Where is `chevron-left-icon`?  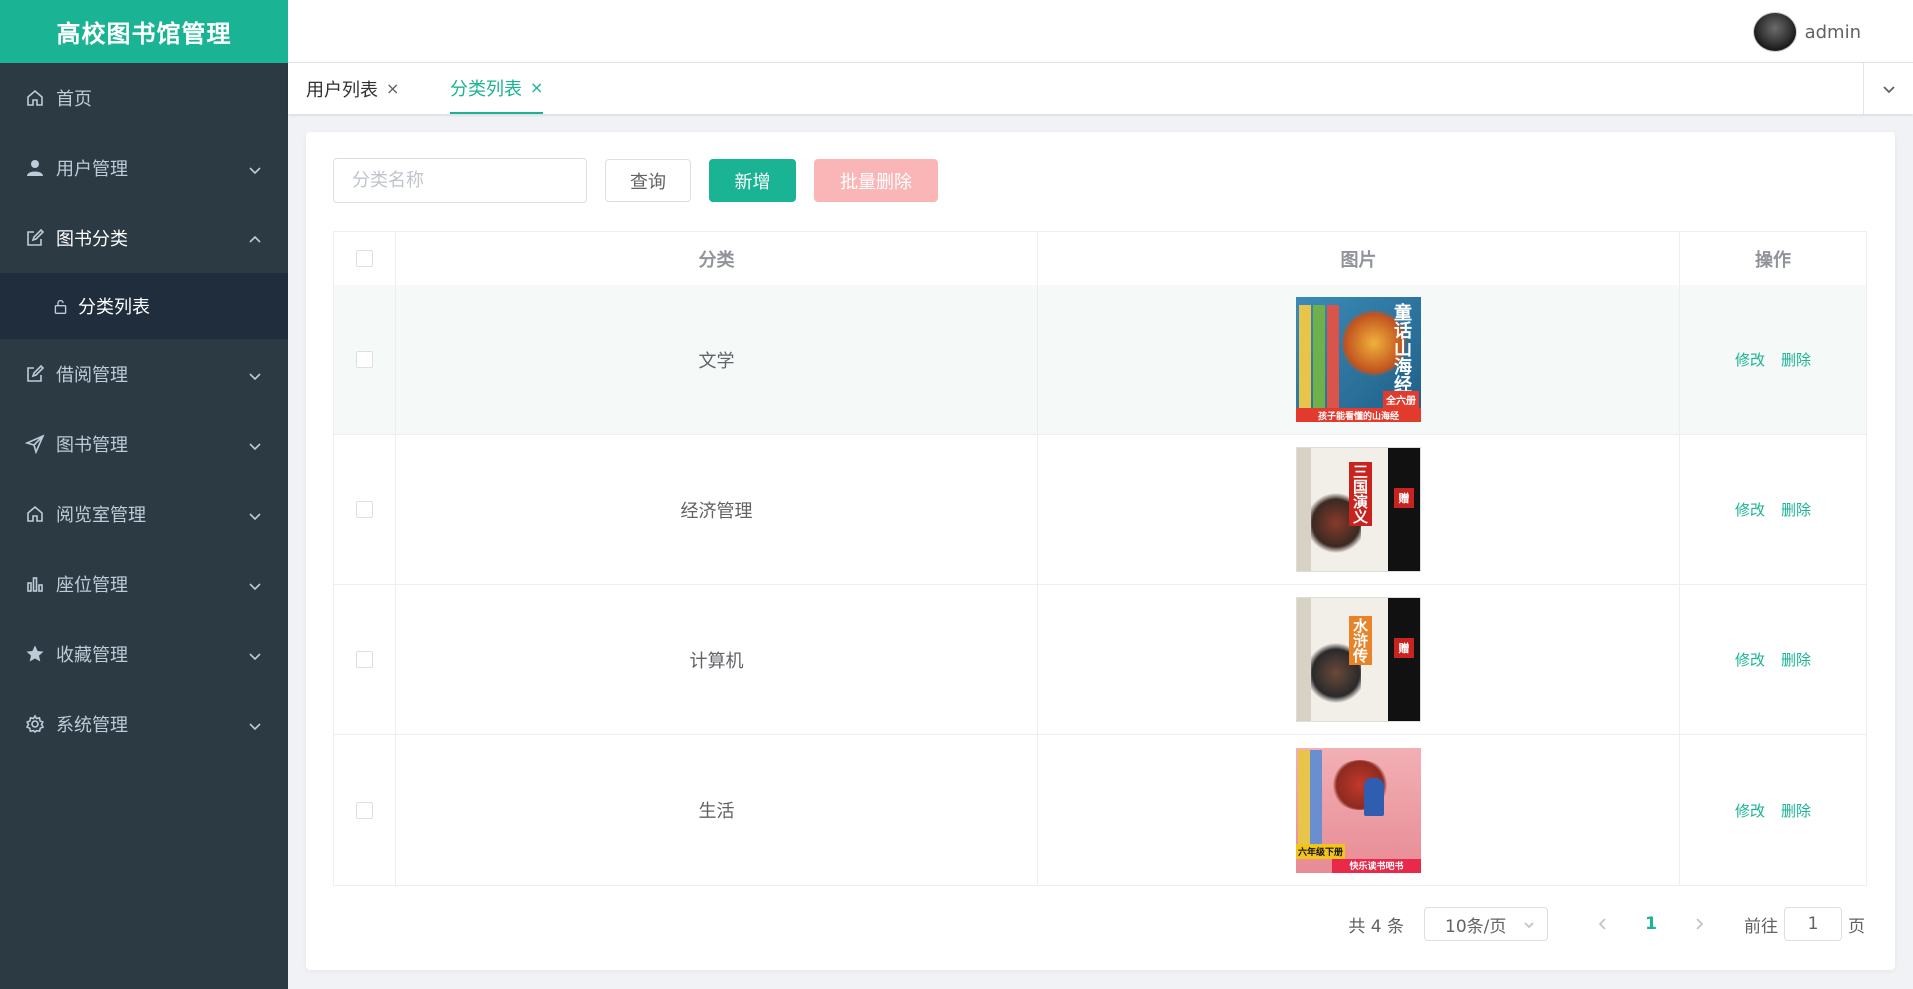 chevron-left-icon is located at coordinates (1603, 924).